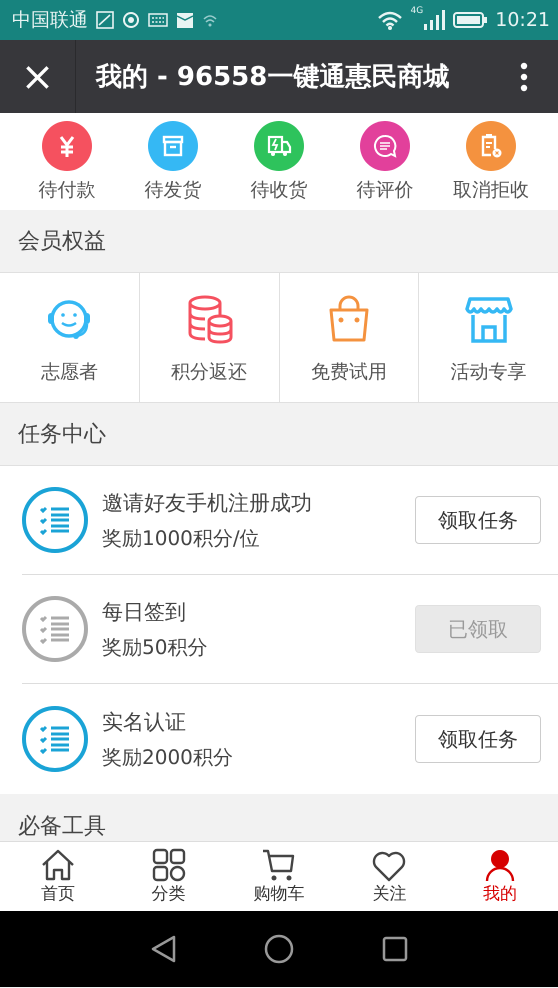 This screenshot has height=988, width=558. I want to click on clipboard-icon, so click(491, 145).